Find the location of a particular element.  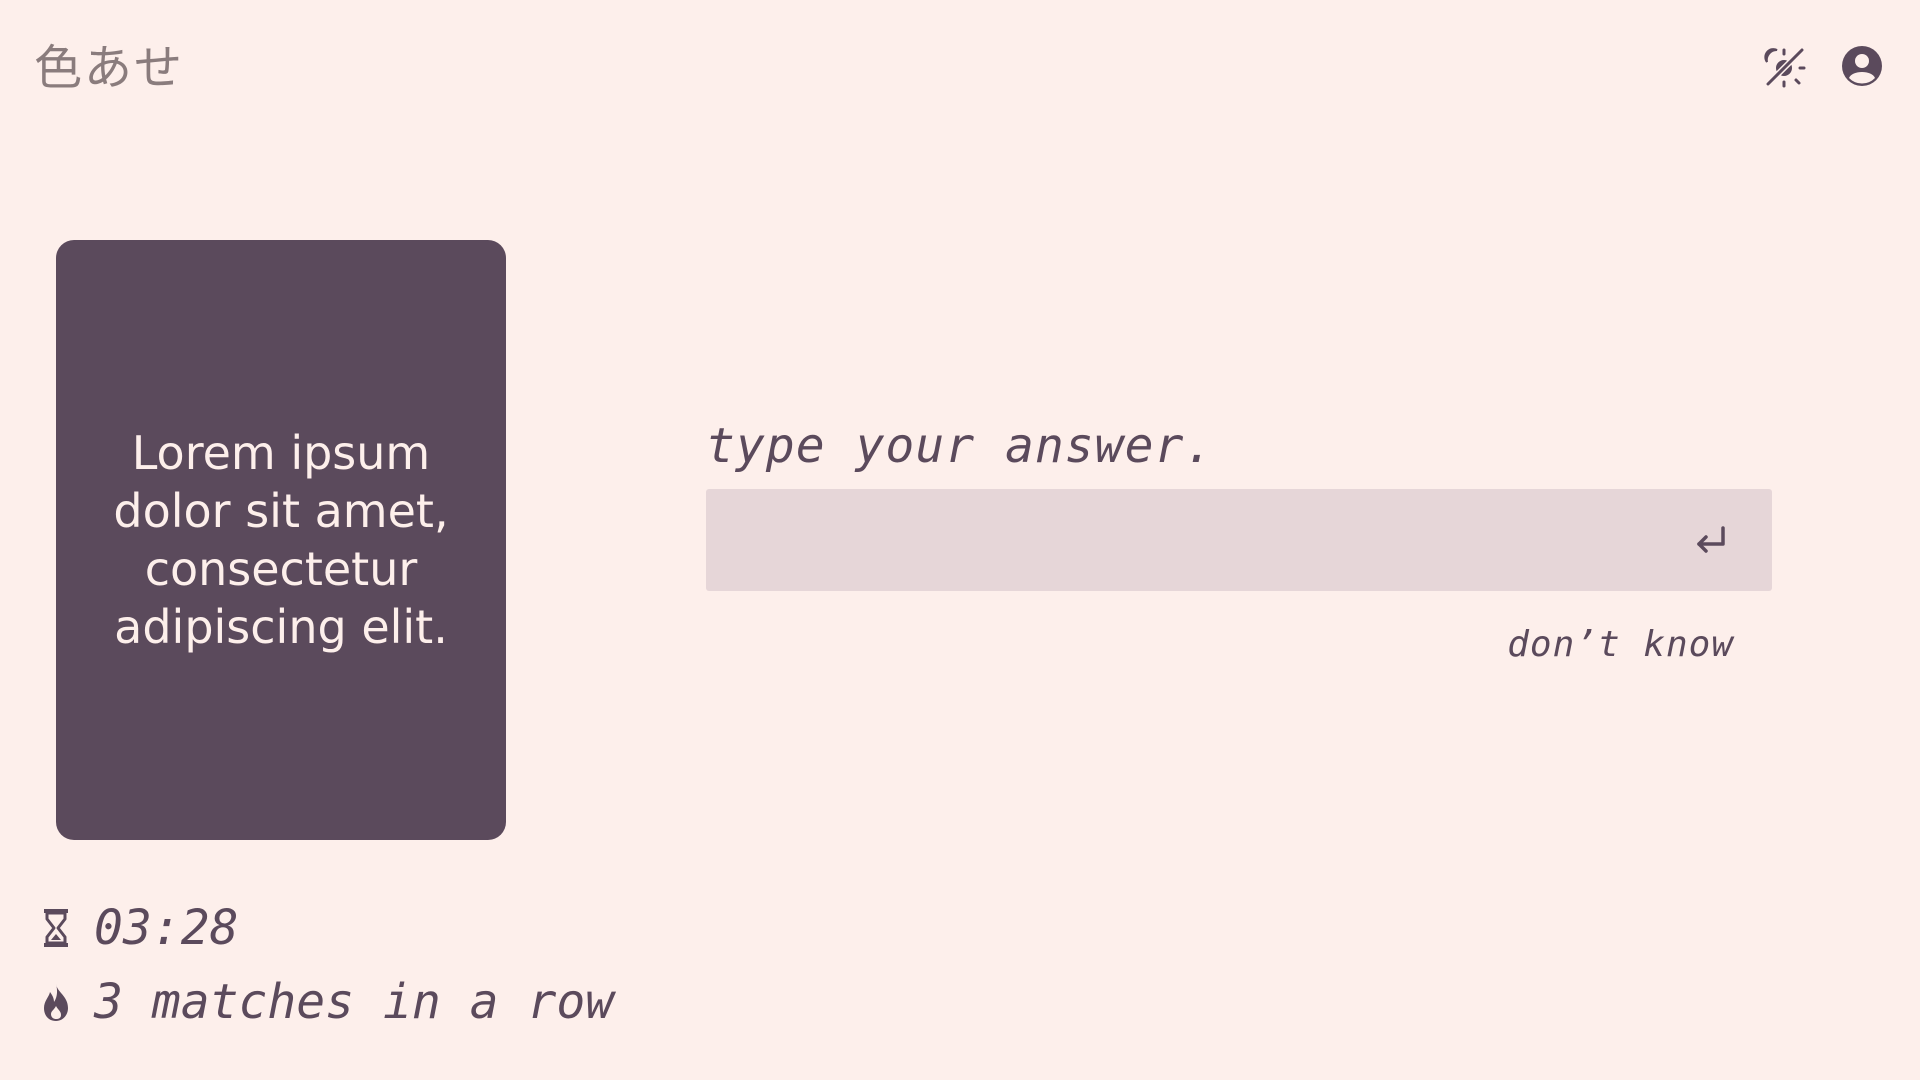

fire-icon is located at coordinates (56, 1002).